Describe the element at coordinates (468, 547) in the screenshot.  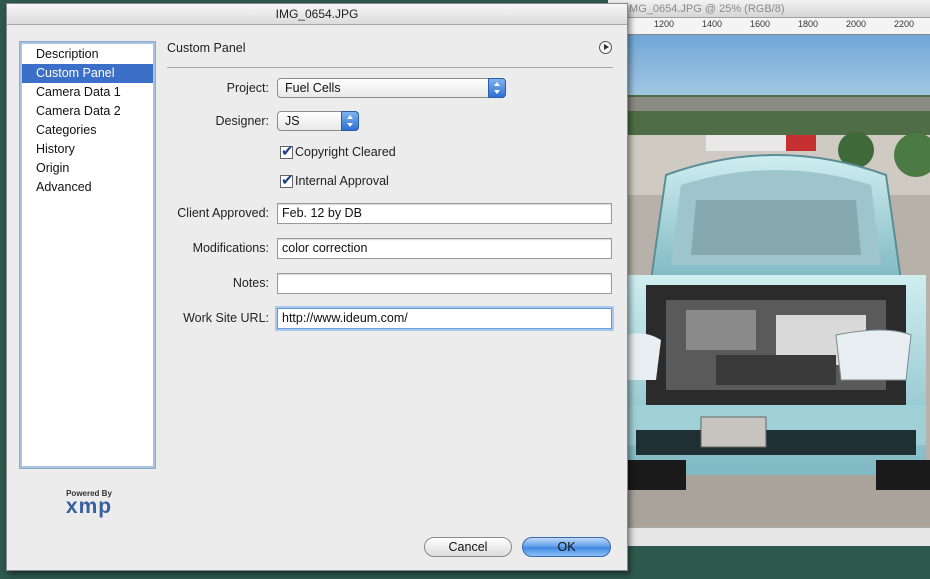
I see `cancel-button: Cancel` at that location.